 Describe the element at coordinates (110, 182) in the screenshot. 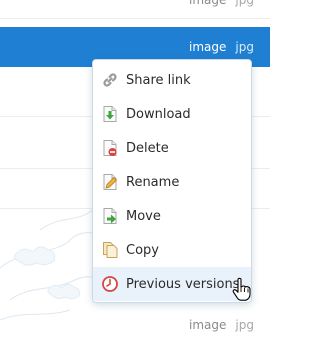

I see `rename-icon` at that location.